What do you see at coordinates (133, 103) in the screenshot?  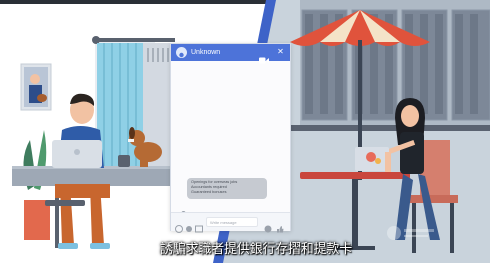 I see `window-curtain` at bounding box center [133, 103].